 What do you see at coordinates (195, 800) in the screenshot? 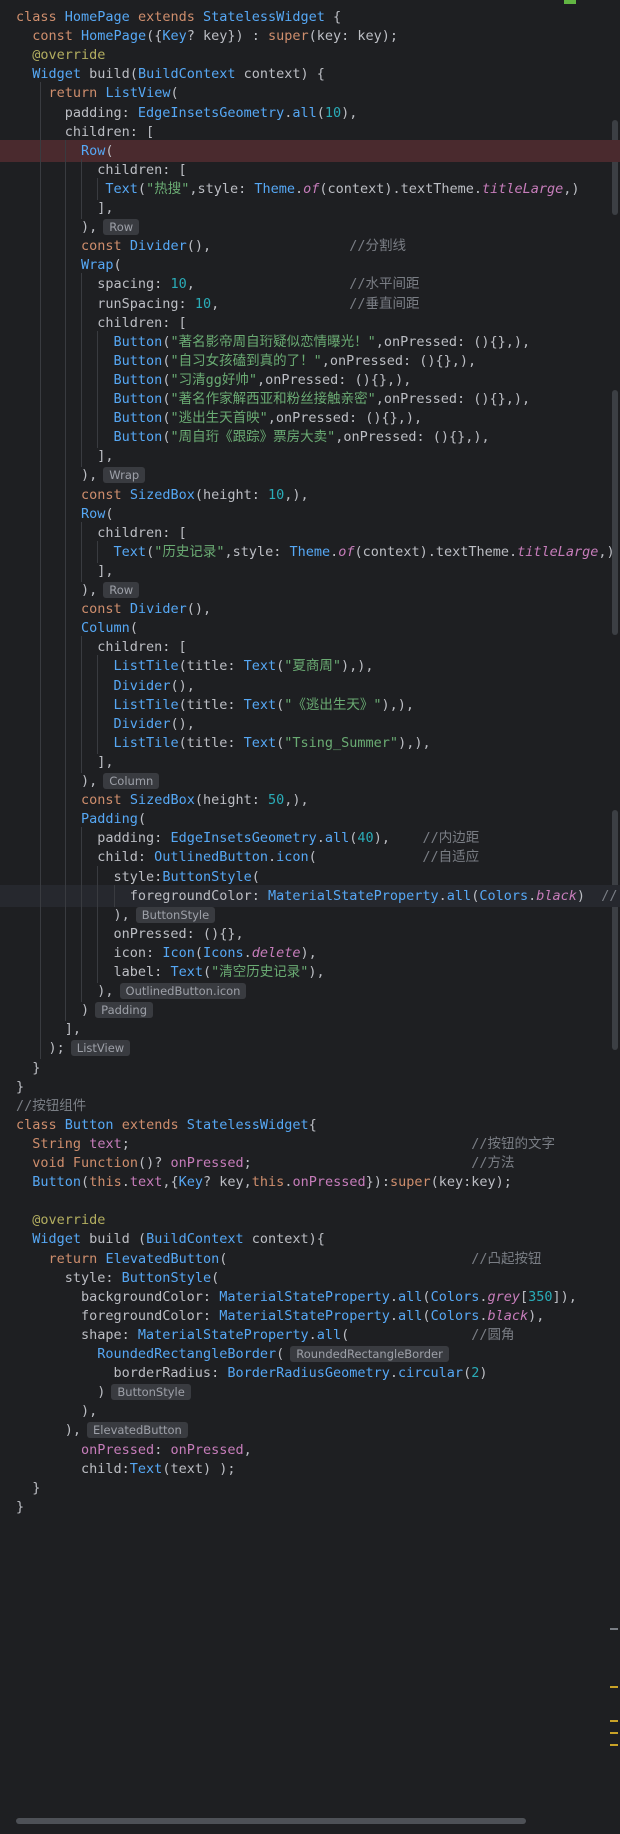
I see `code-text: const SizedBox(height: 50,),` at bounding box center [195, 800].